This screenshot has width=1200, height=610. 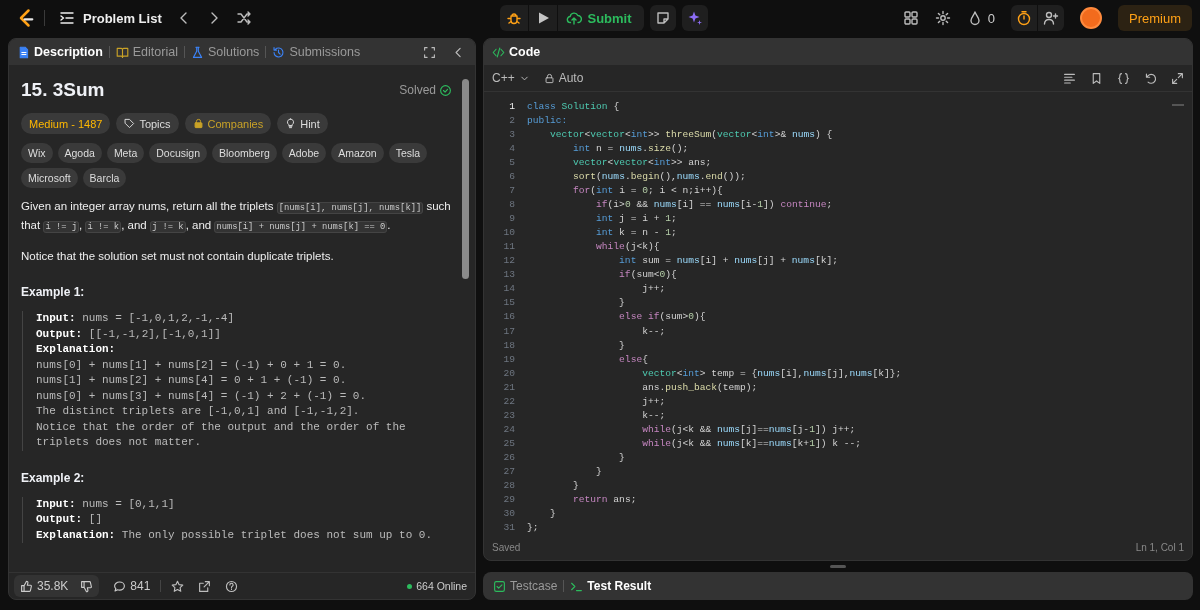 What do you see at coordinates (511, 107) in the screenshot?
I see `line-number: 1` at bounding box center [511, 107].